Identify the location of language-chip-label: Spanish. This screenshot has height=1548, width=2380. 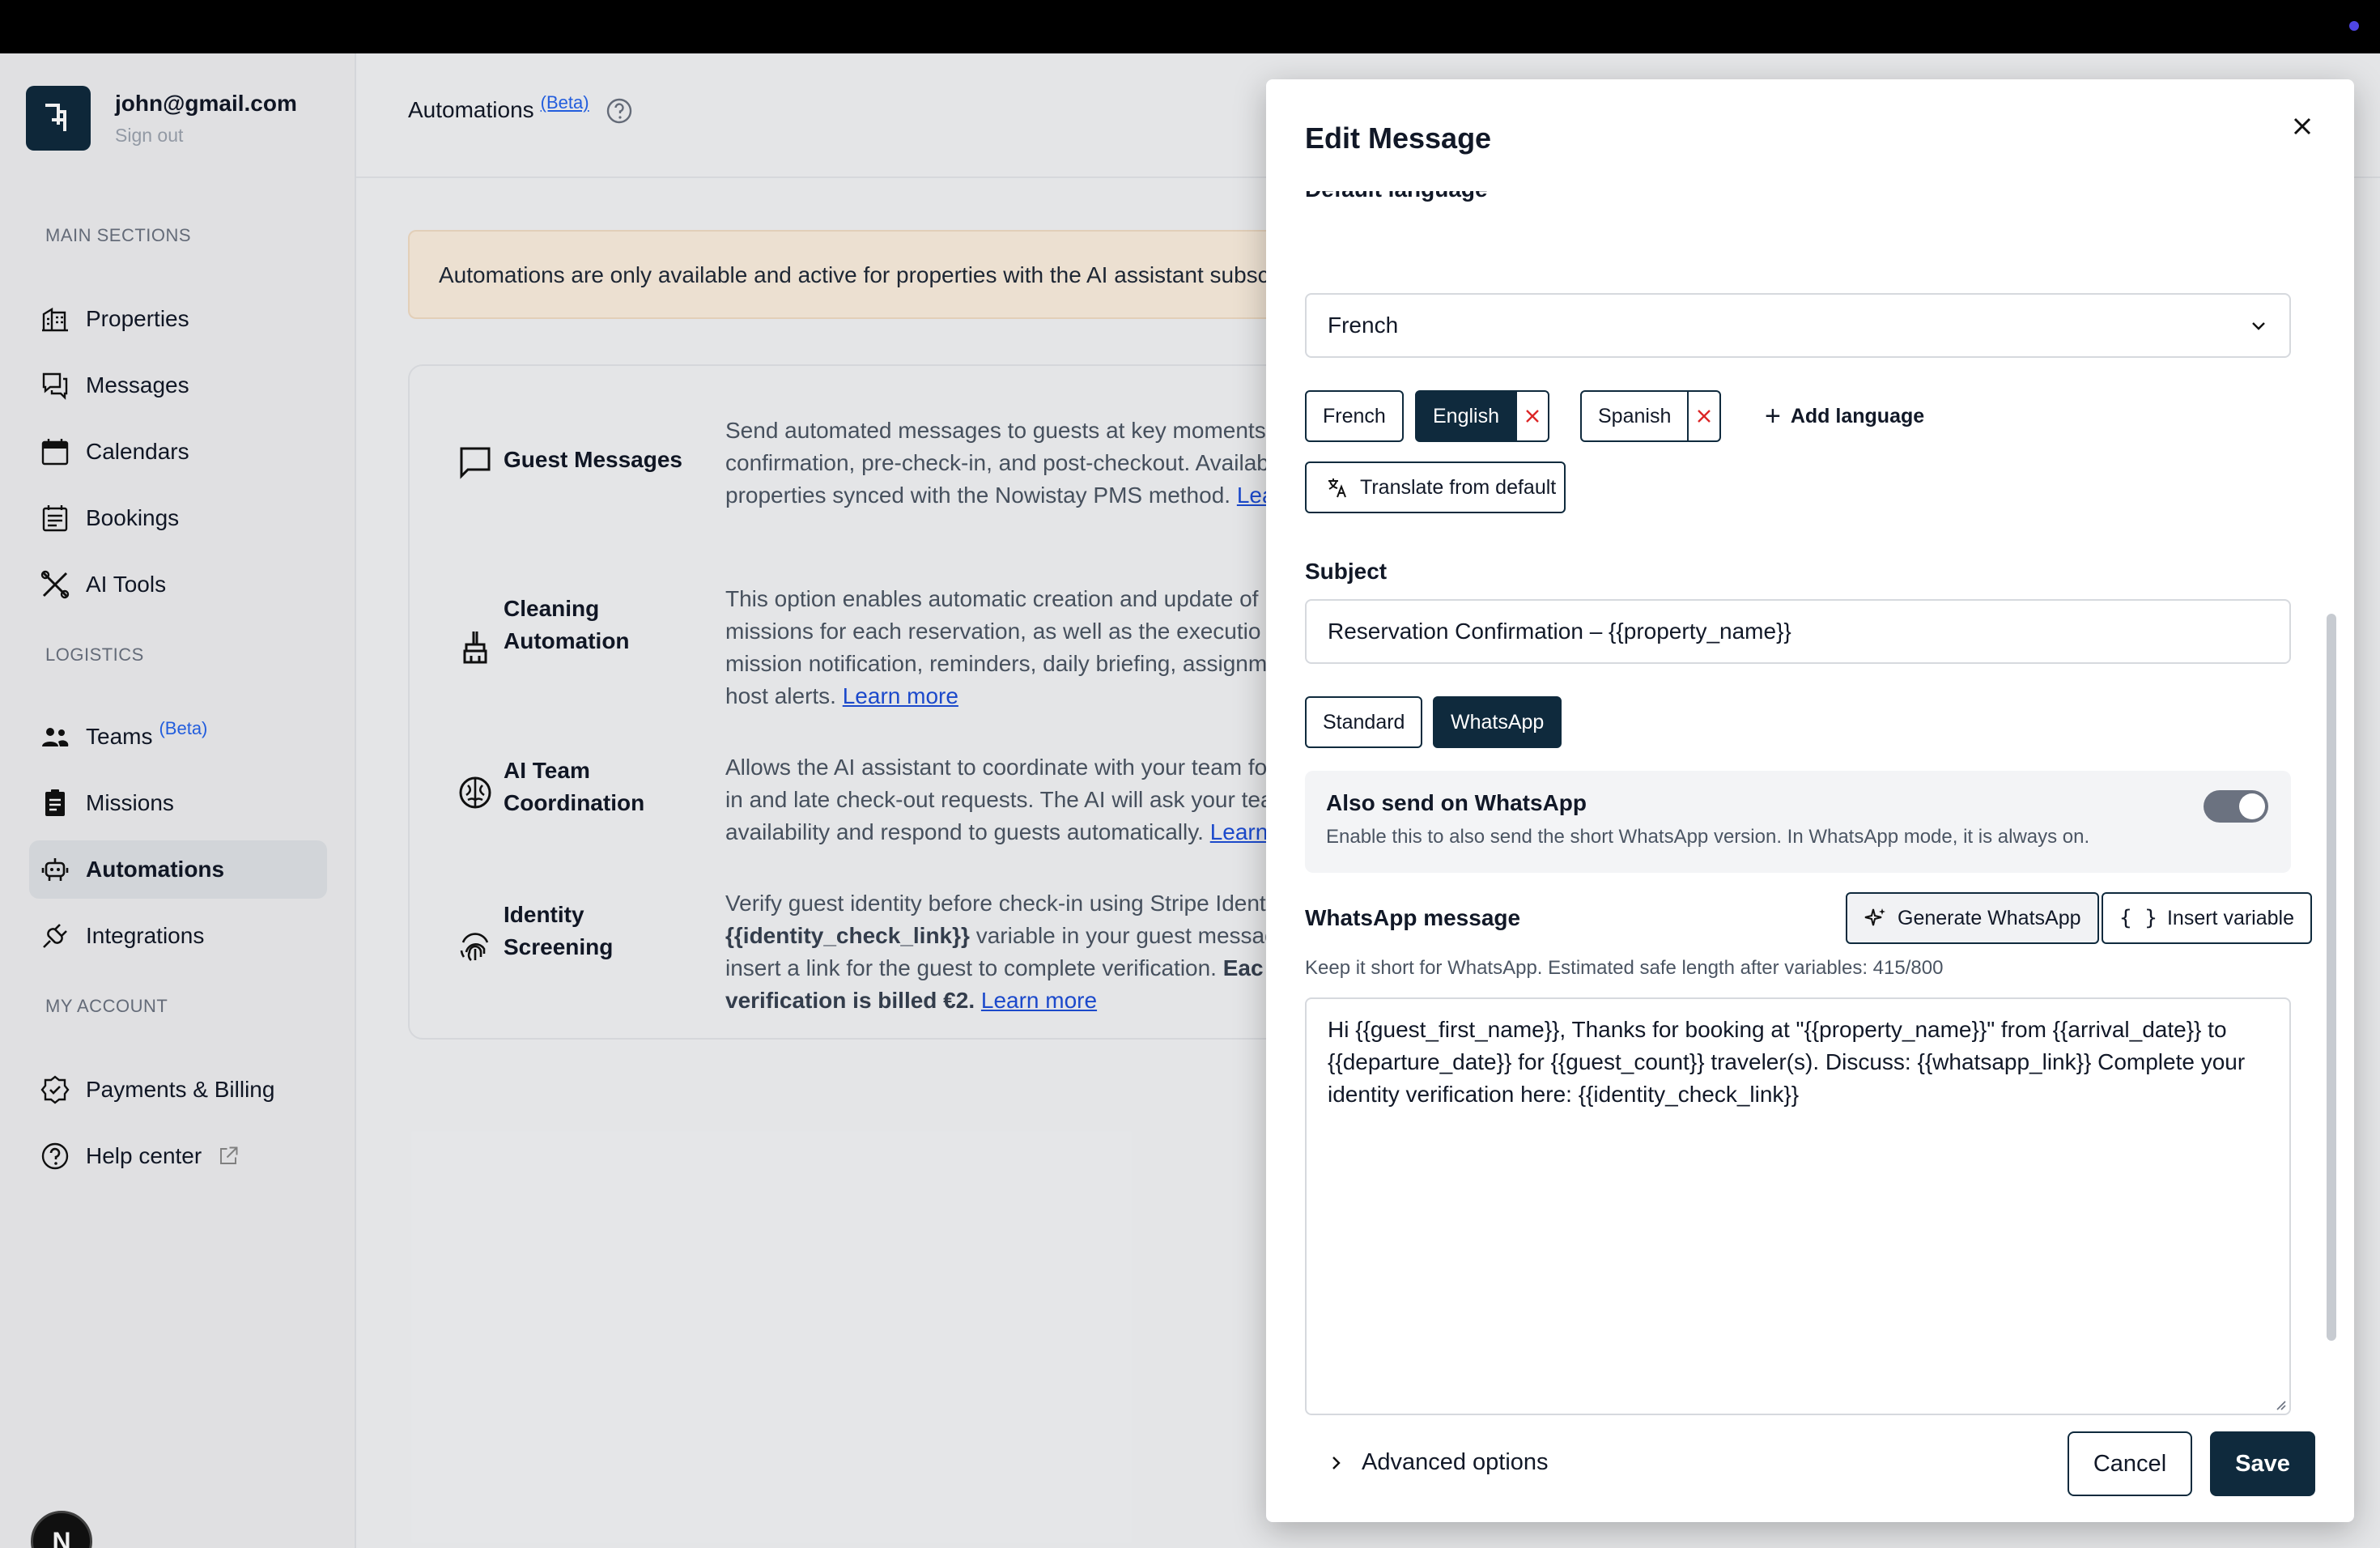
(1635, 416).